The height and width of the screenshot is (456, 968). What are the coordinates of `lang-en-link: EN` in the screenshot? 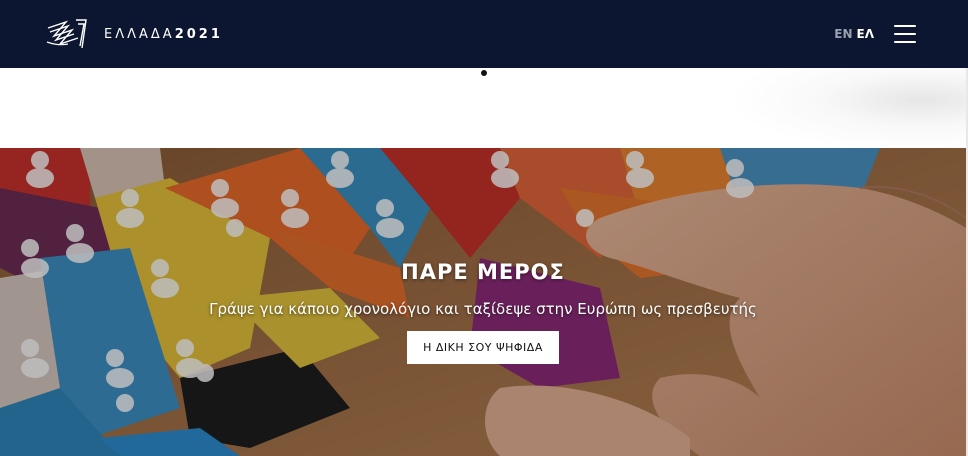 It's located at (843, 34).